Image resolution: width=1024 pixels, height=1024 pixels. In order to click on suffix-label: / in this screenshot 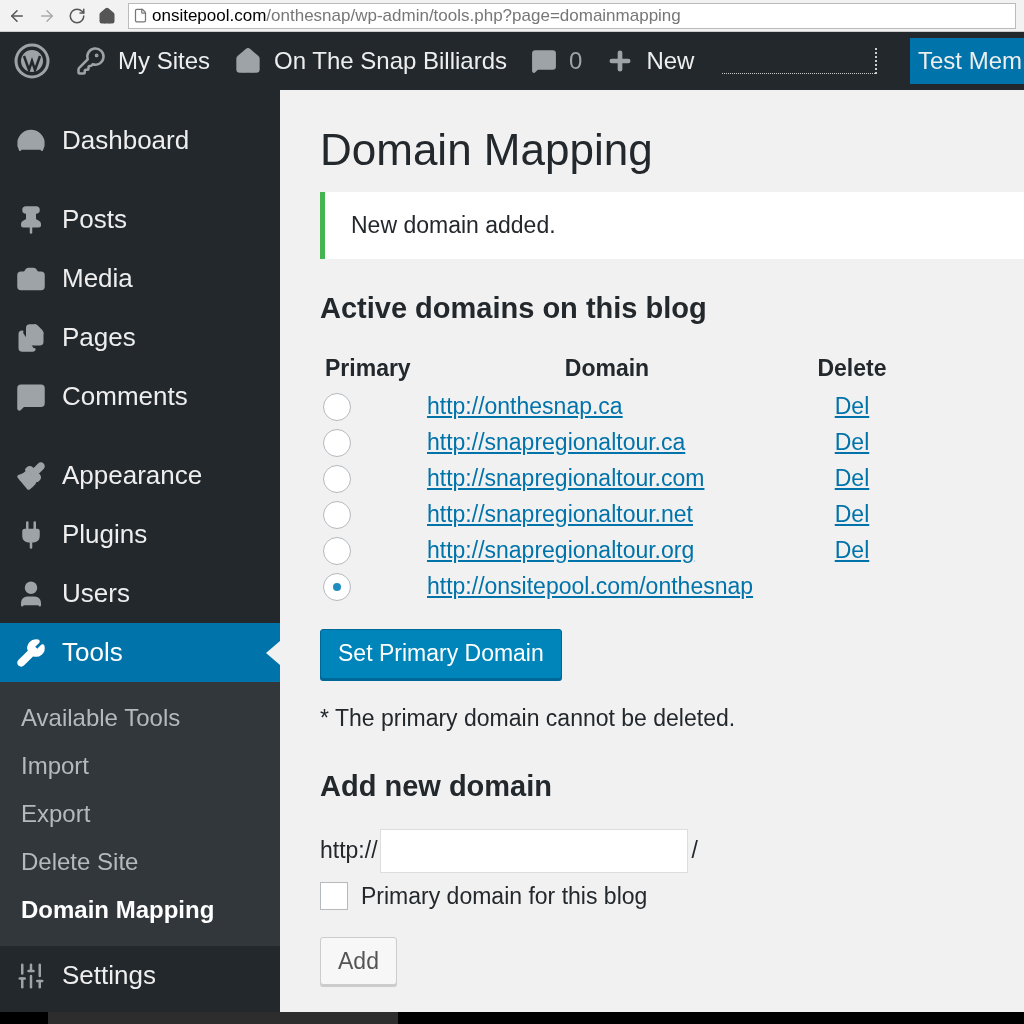, I will do `click(694, 851)`.